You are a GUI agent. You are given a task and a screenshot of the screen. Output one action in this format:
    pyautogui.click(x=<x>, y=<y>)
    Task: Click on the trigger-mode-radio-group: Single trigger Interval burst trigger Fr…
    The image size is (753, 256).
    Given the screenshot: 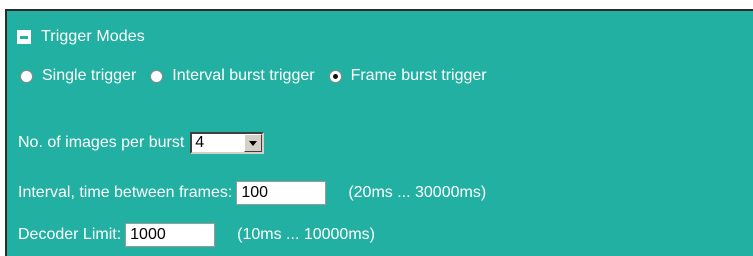 What is the action you would take?
    pyautogui.click(x=260, y=76)
    